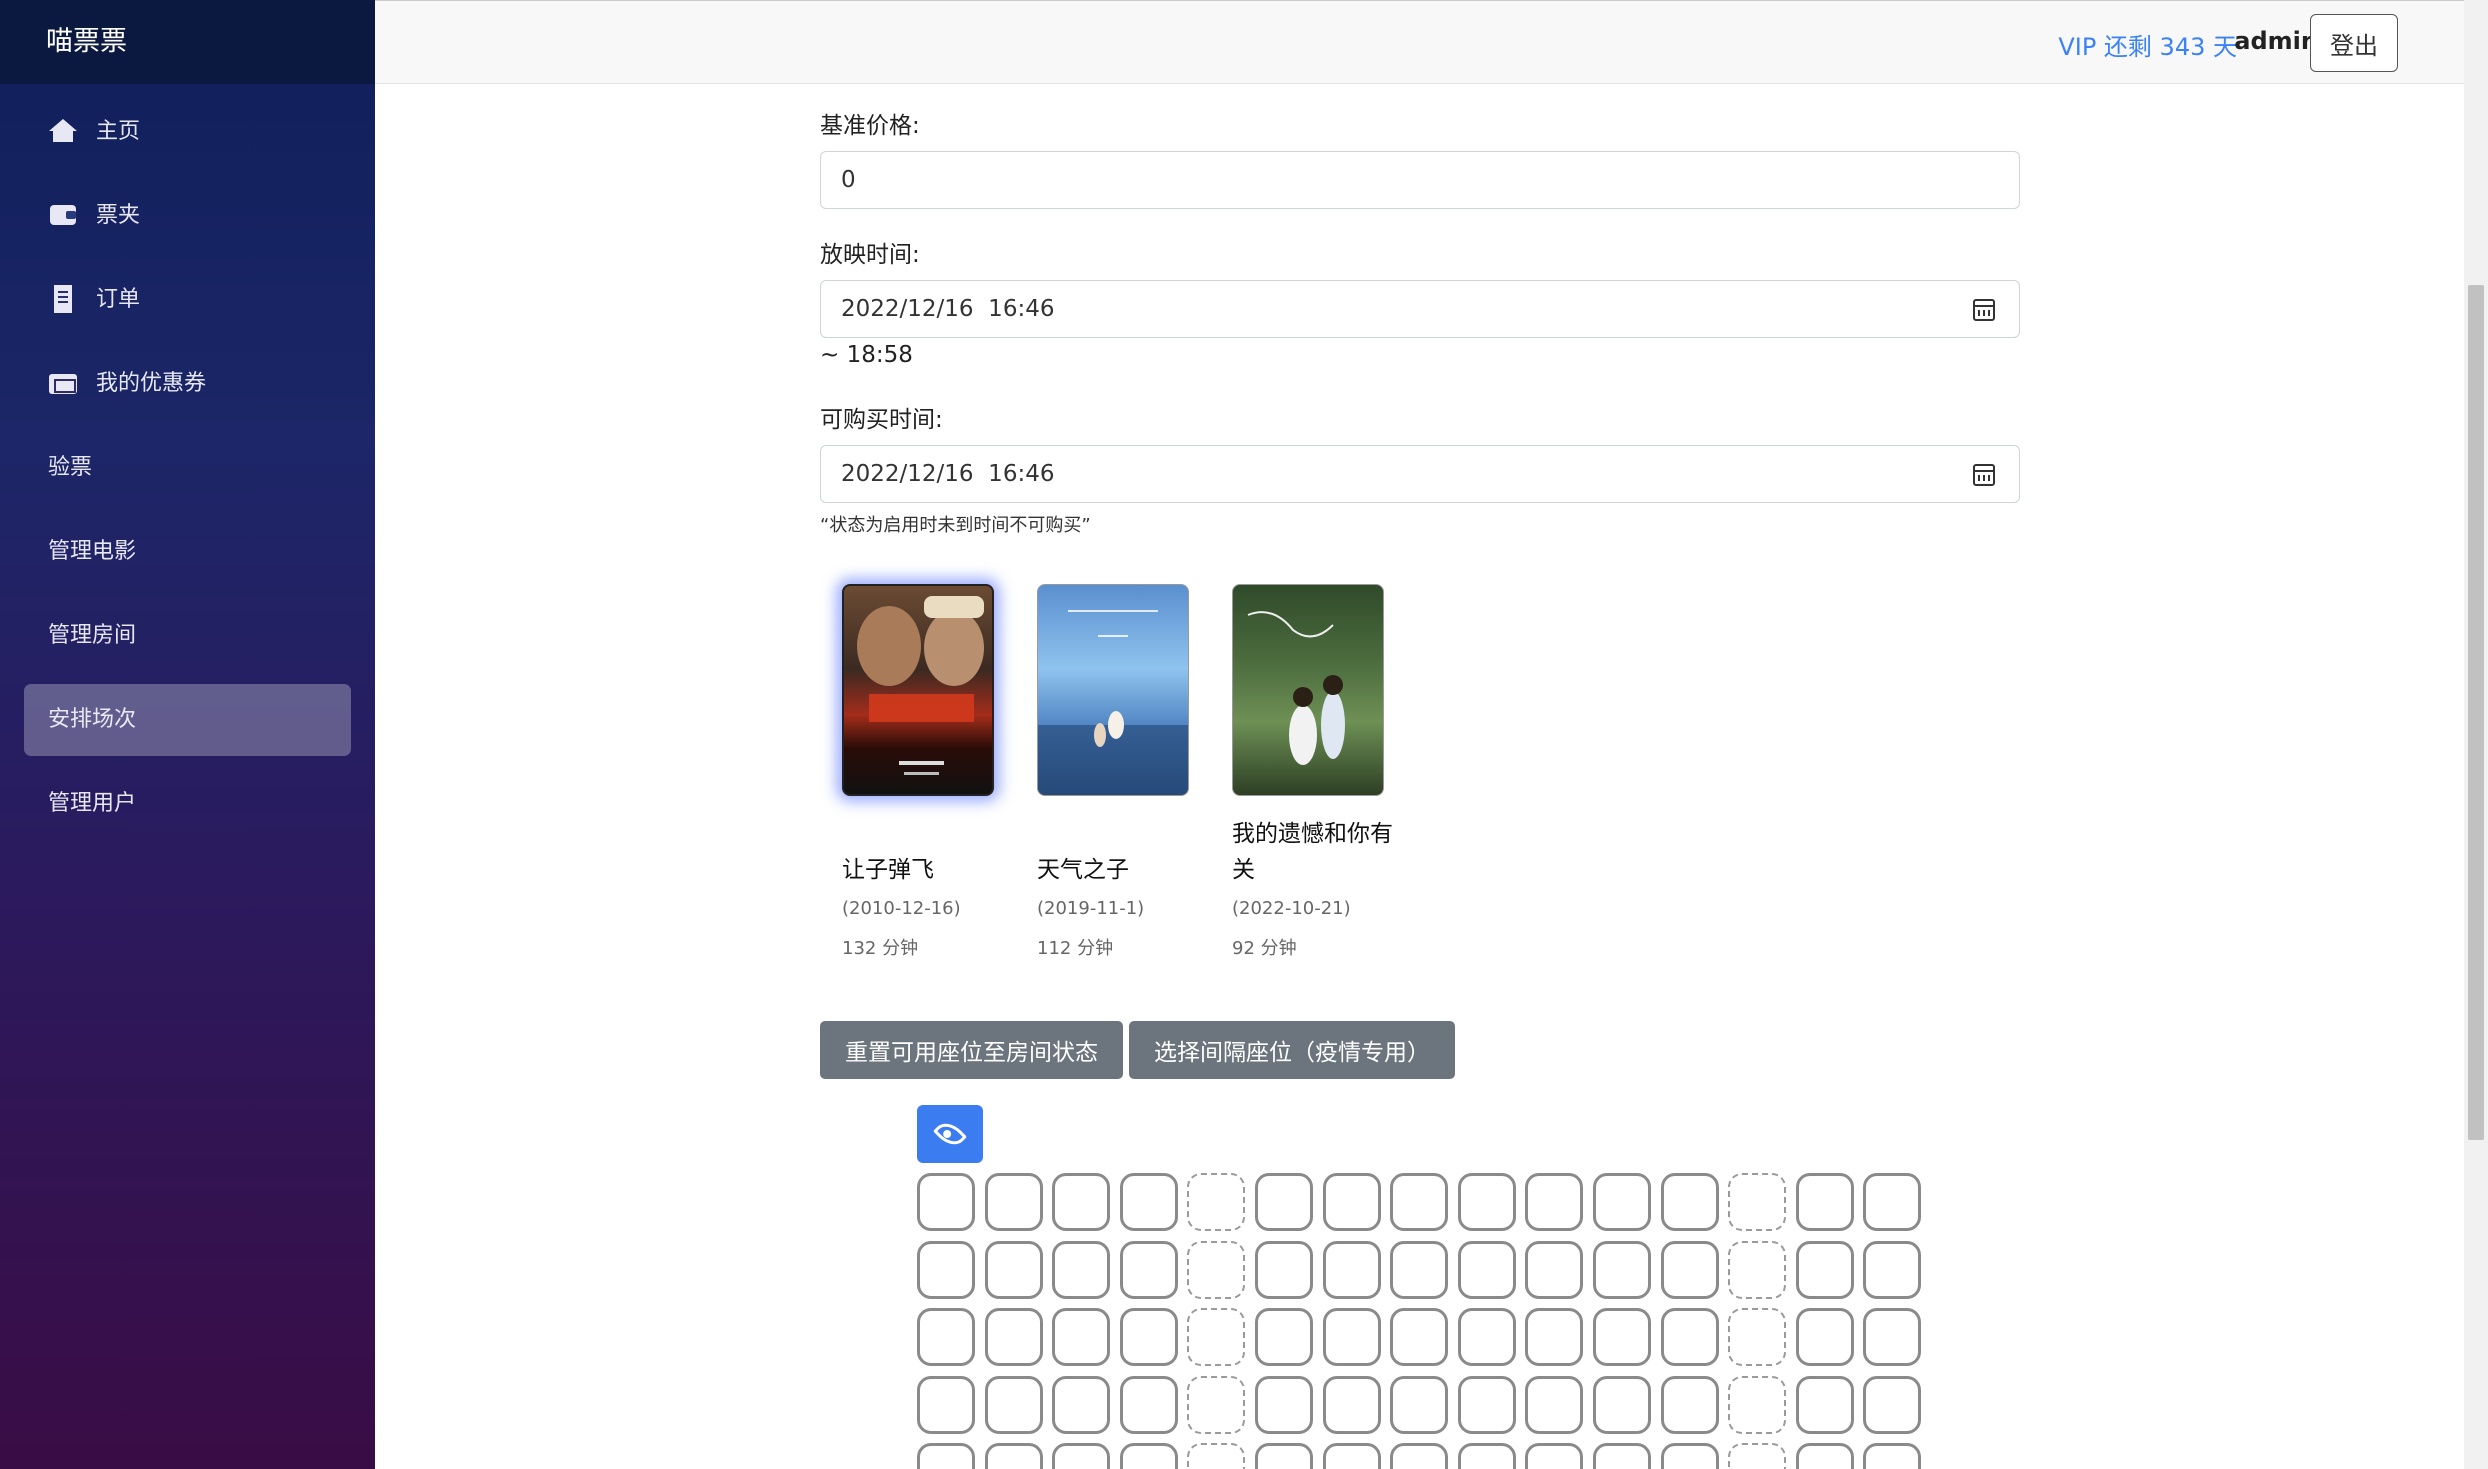 The image size is (2488, 1469). I want to click on reset-seats-button: 重置可用座位至房间状态, so click(971, 1050).